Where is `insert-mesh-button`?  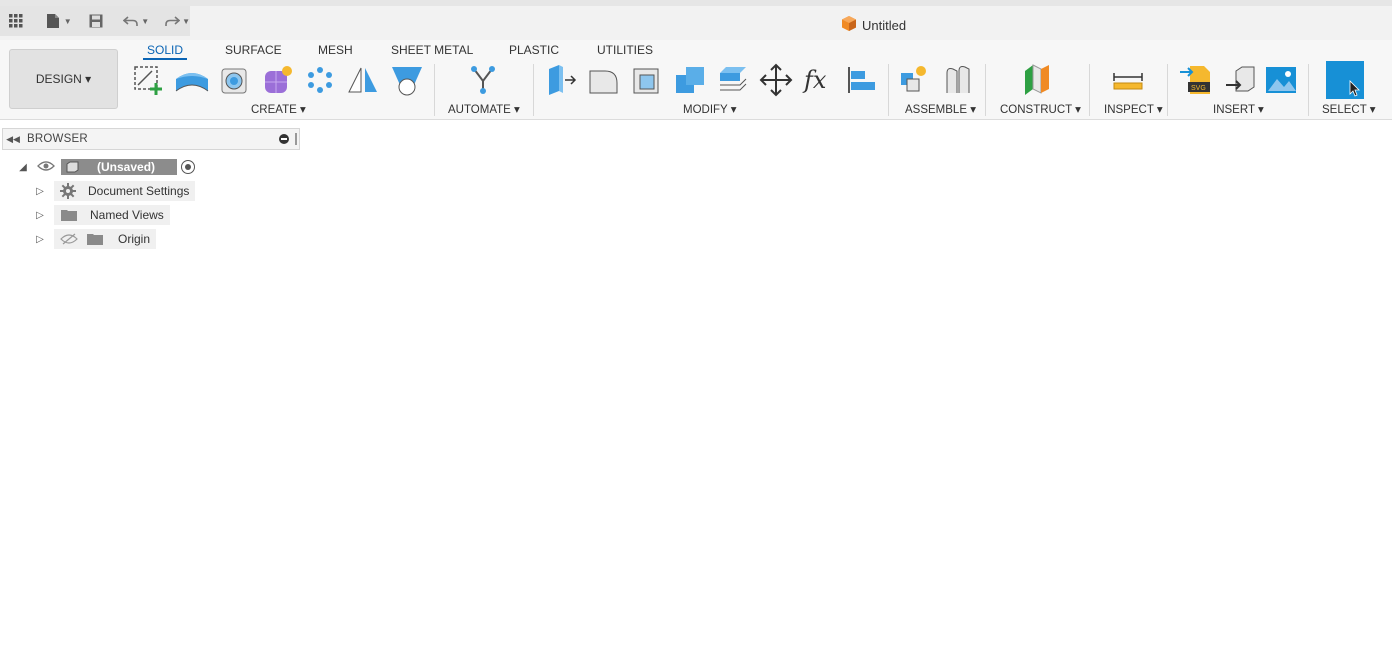
insert-mesh-button is located at coordinates (1239, 80).